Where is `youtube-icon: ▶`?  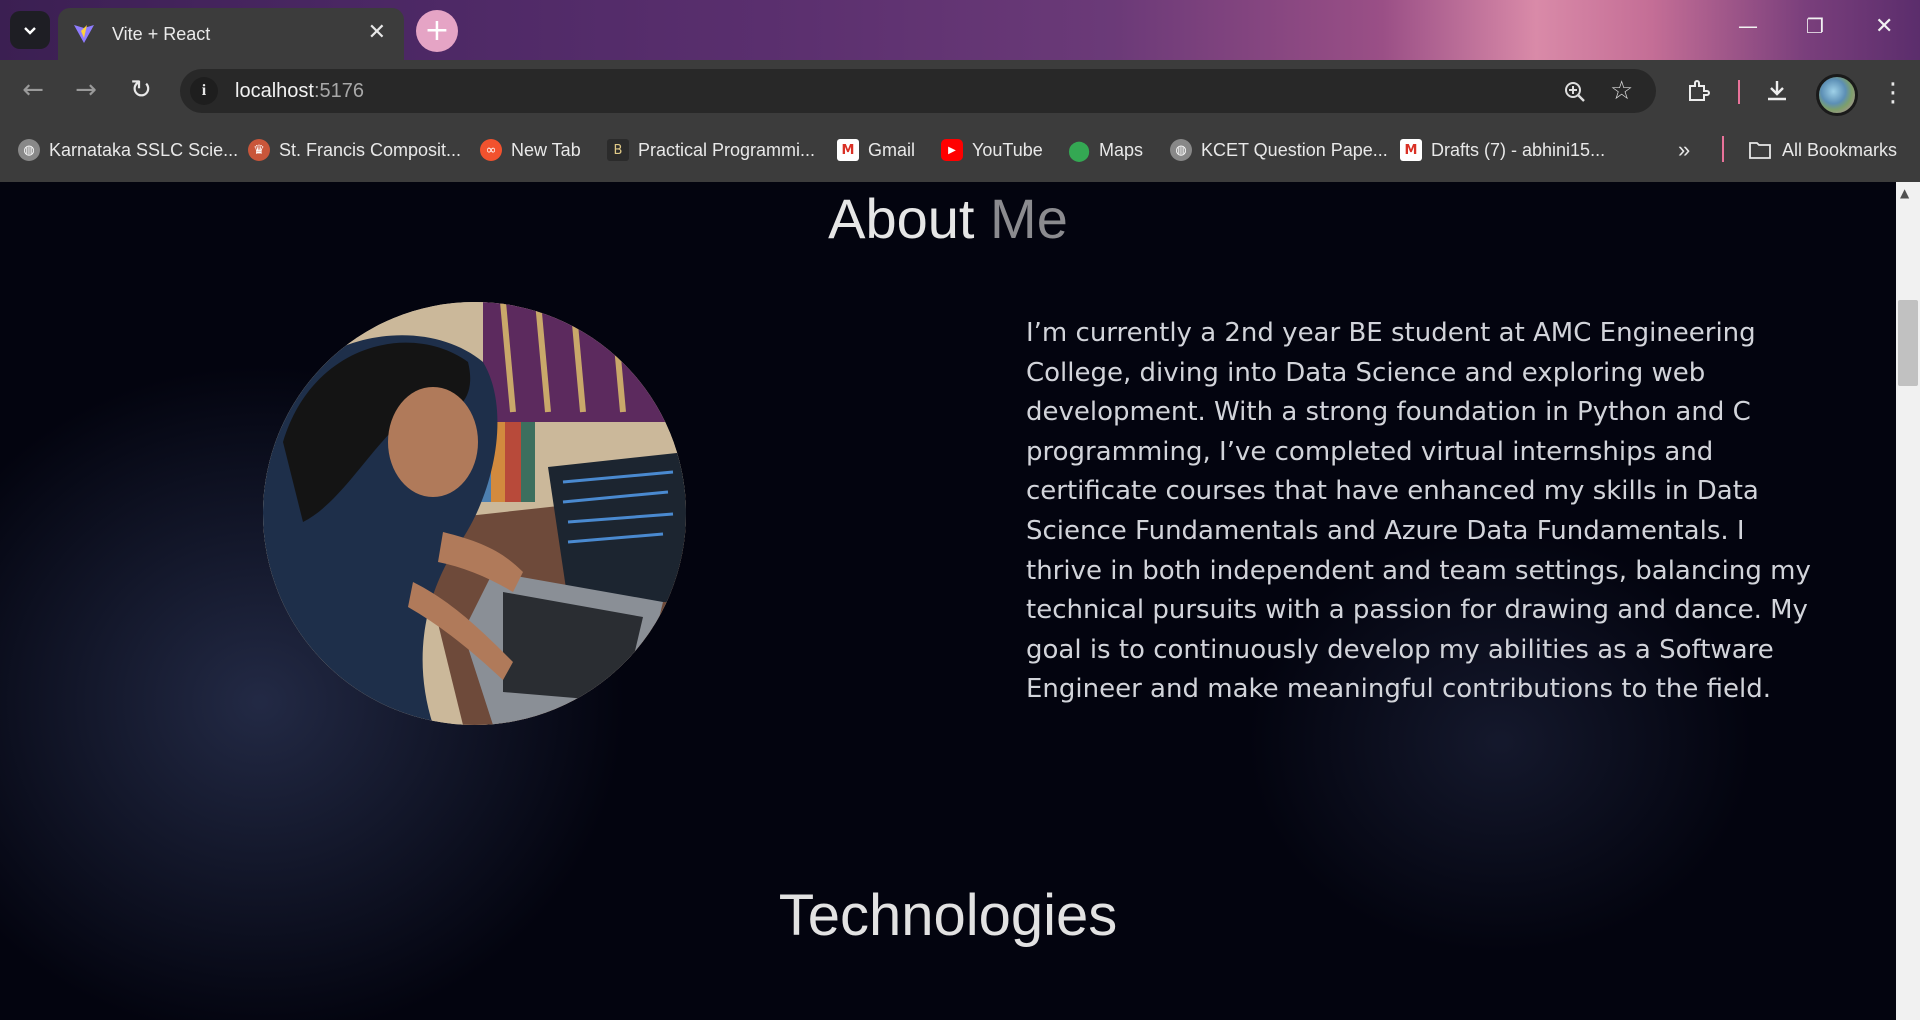 youtube-icon: ▶ is located at coordinates (952, 150).